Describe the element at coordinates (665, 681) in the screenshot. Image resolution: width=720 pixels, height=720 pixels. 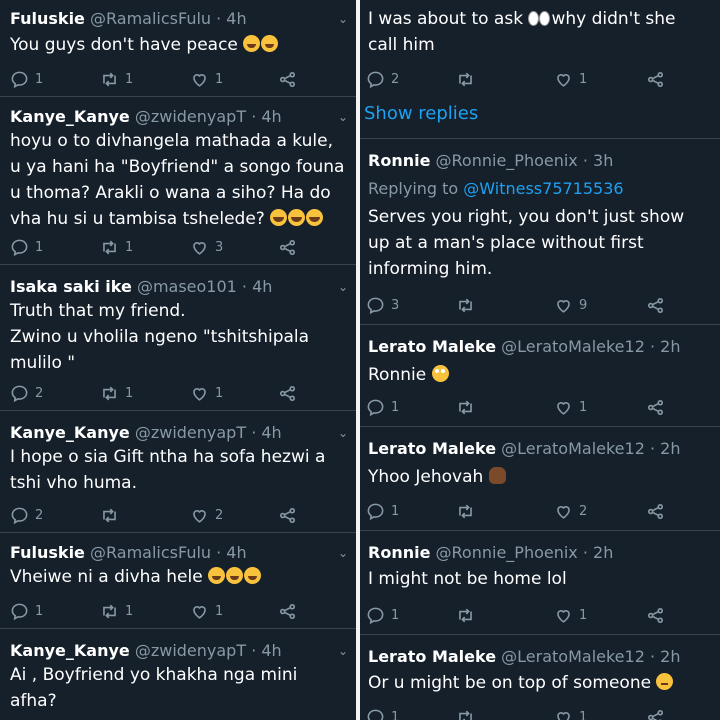
I see `sad-emoji-icon` at that location.